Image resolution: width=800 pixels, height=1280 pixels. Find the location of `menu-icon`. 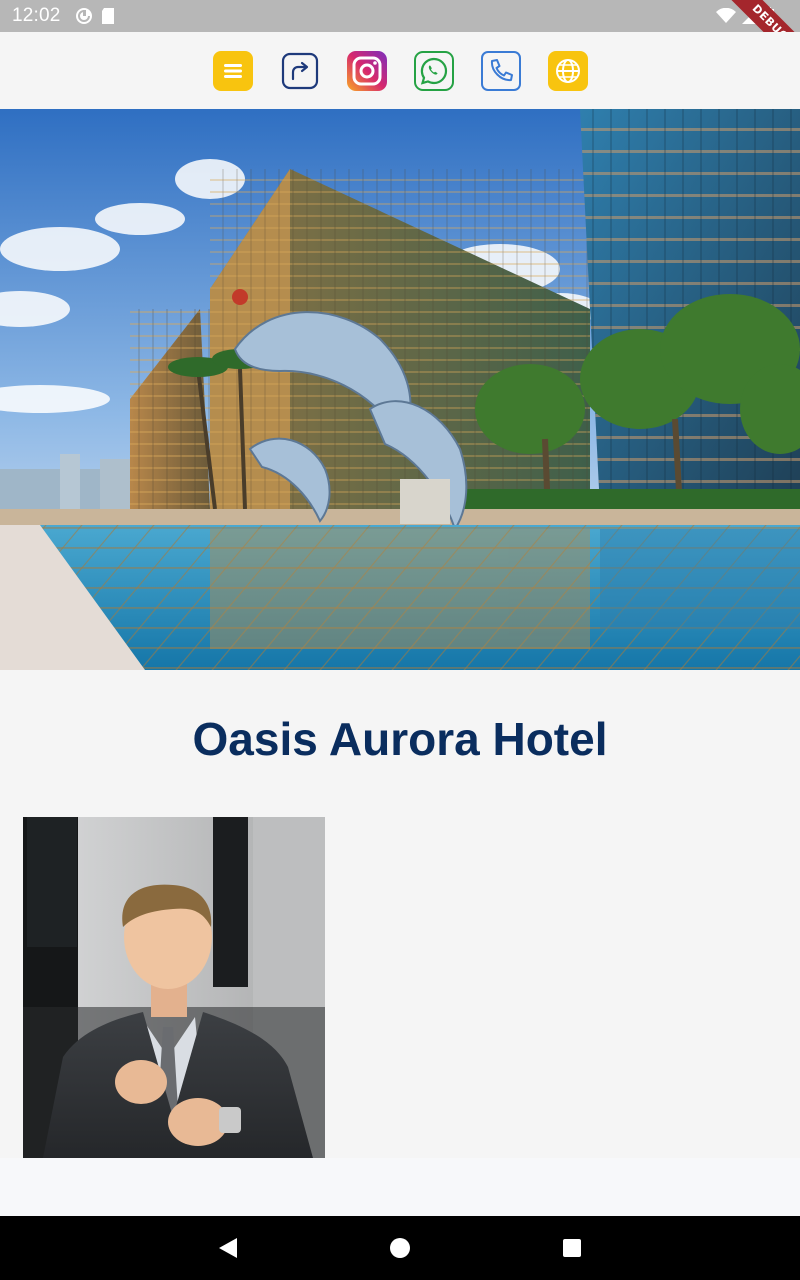

menu-icon is located at coordinates (232, 70).